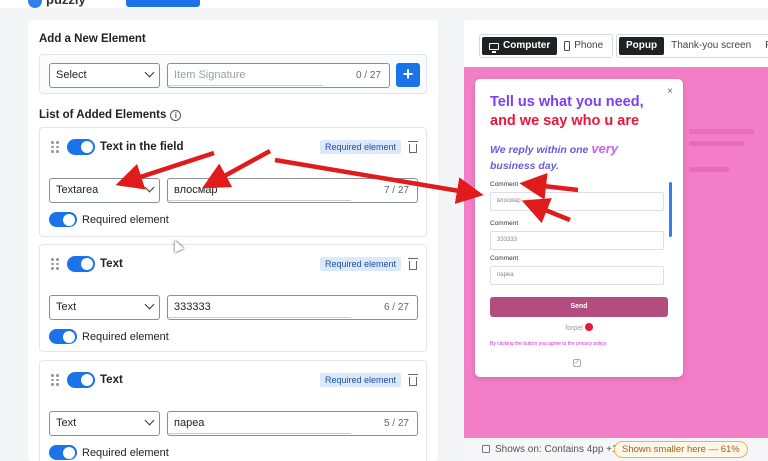  I want to click on add-element-title: Add a New Element, so click(92, 39).